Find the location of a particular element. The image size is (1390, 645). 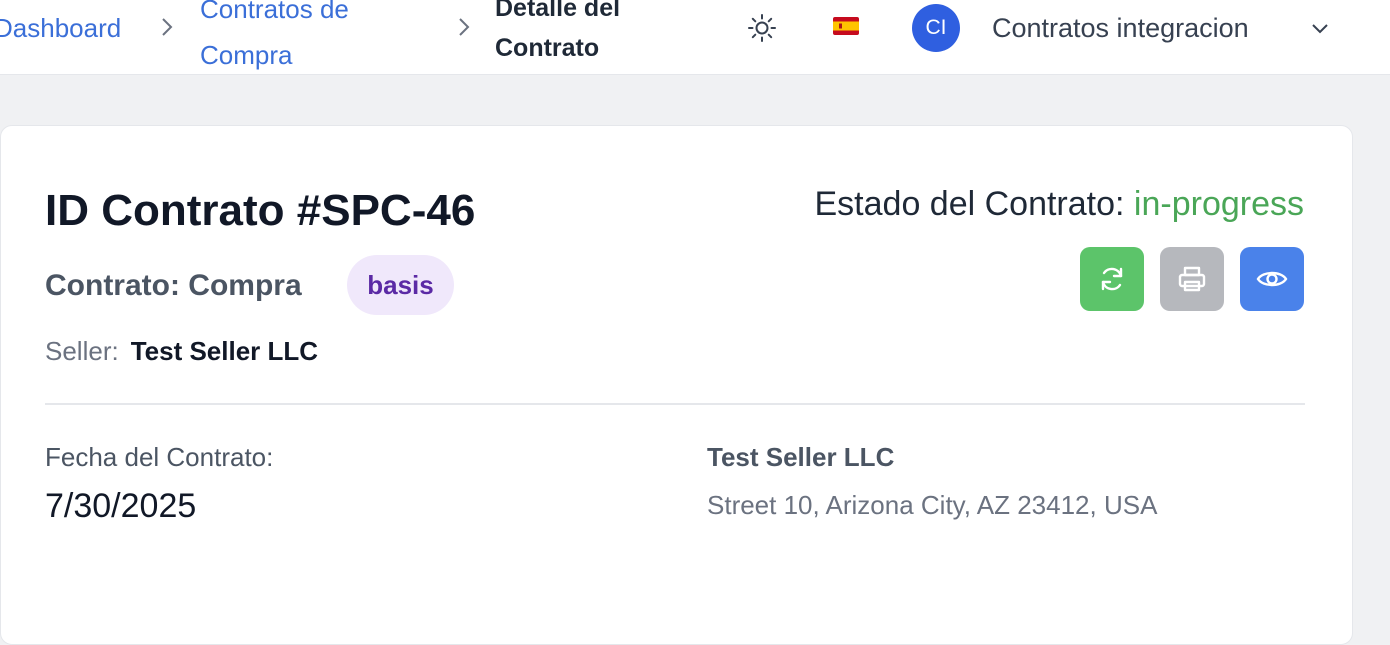

contract-title: ID Contrato #SPC-46 is located at coordinates (260, 210).